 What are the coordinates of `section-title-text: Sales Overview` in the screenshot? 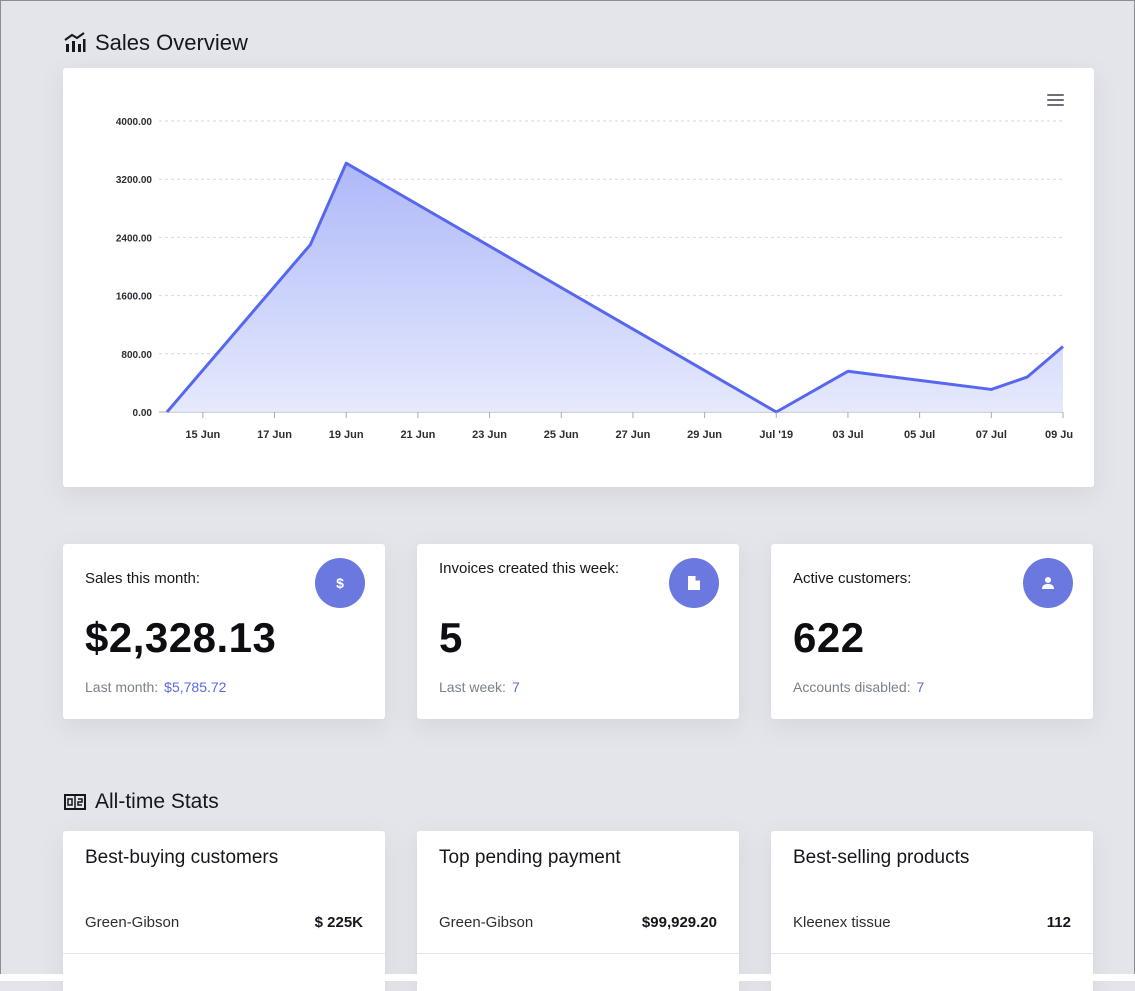 It's located at (171, 42).